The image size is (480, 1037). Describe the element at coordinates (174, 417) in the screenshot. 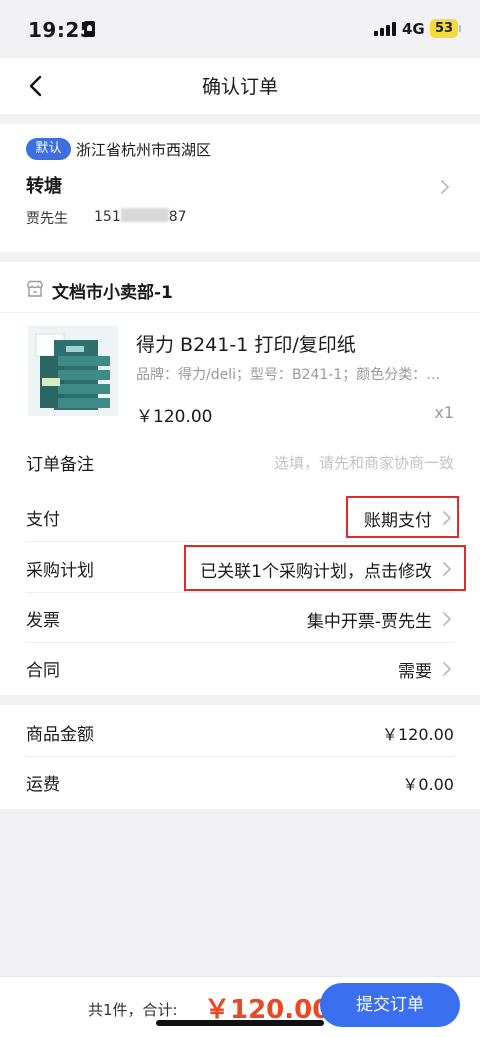

I see `product-price: ￥120.00` at that location.